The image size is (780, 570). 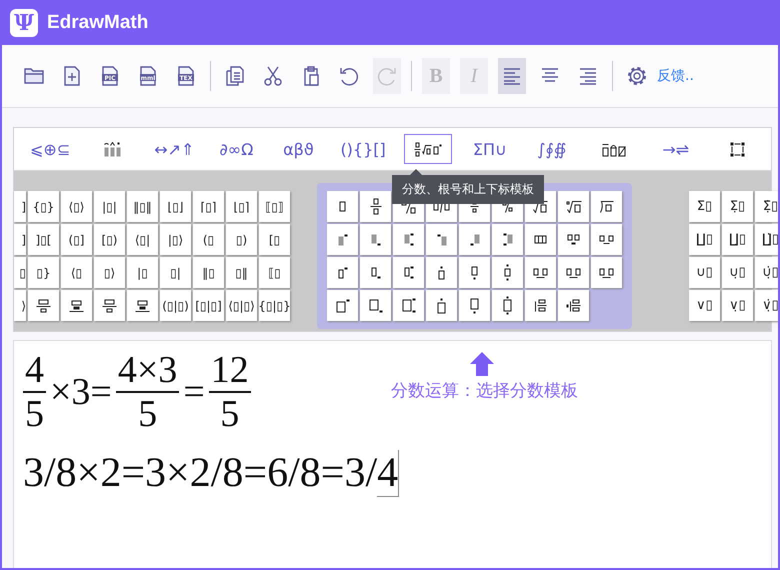 What do you see at coordinates (675, 76) in the screenshot?
I see `feedback-link: 反馈..` at bounding box center [675, 76].